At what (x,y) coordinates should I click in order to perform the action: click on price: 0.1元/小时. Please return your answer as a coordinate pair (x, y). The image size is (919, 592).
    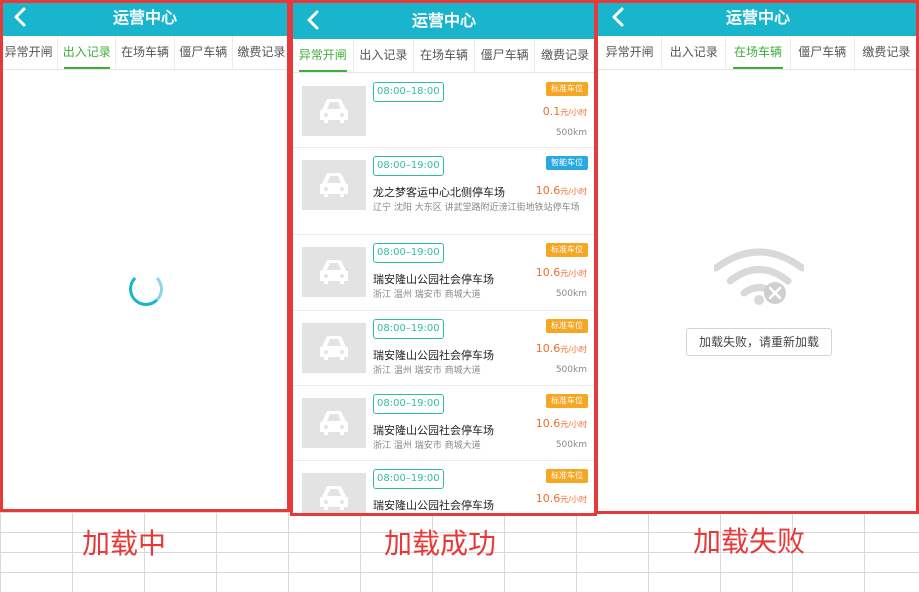
    Looking at the image, I should click on (565, 111).